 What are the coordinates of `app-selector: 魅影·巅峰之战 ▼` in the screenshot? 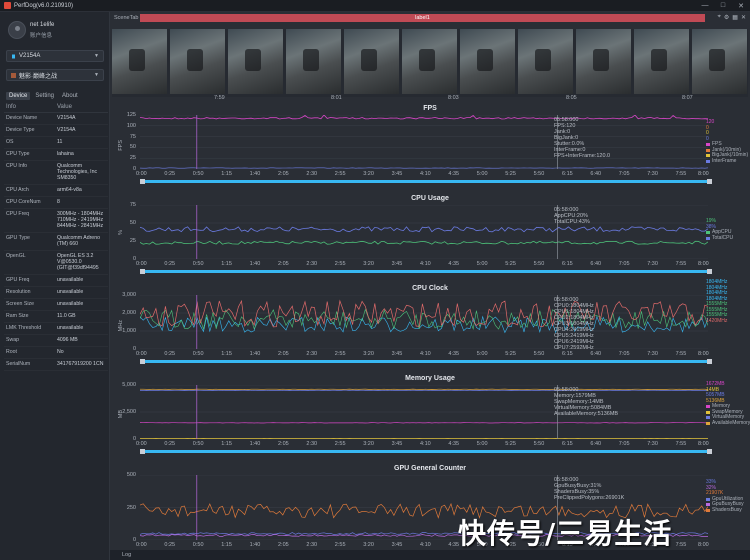 It's located at (55, 75).